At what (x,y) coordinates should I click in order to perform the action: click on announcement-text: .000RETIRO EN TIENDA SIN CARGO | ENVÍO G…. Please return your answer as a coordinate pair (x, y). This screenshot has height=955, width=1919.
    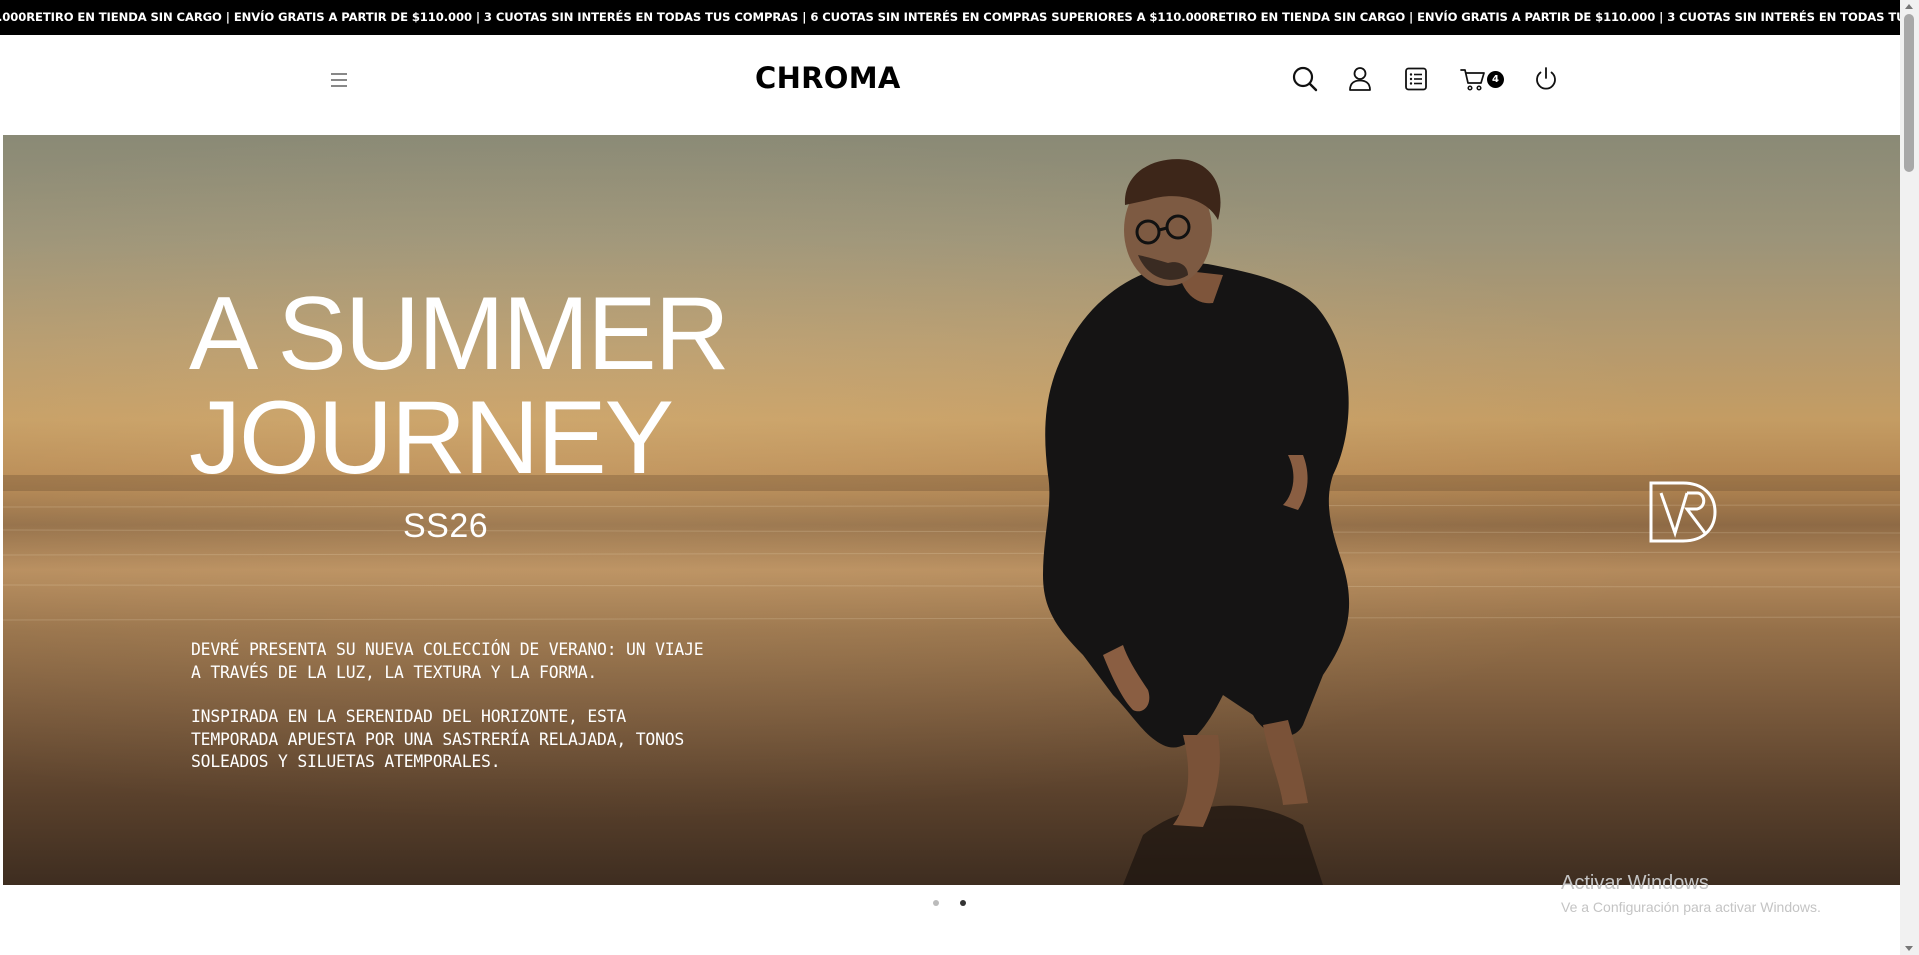
    Looking at the image, I should click on (950, 17).